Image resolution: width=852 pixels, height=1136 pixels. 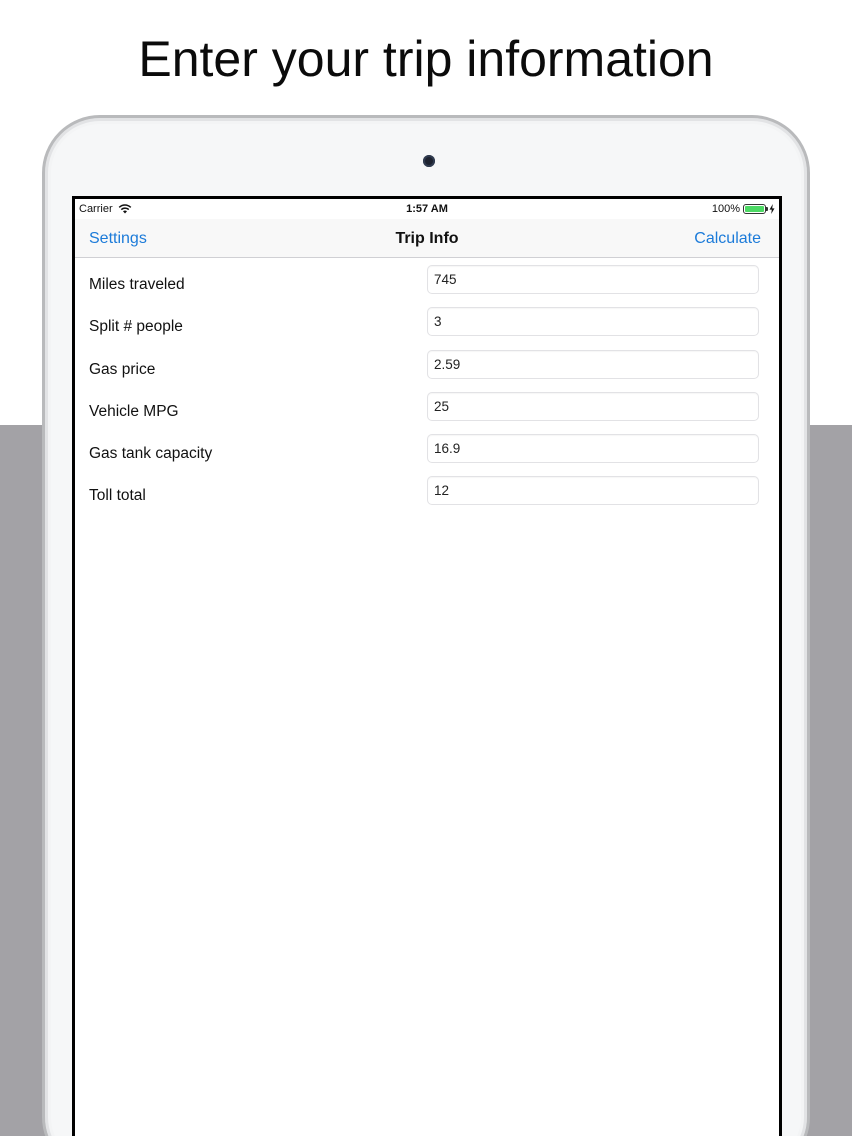 What do you see at coordinates (122, 369) in the screenshot?
I see `gas-price-label: Gas price` at bounding box center [122, 369].